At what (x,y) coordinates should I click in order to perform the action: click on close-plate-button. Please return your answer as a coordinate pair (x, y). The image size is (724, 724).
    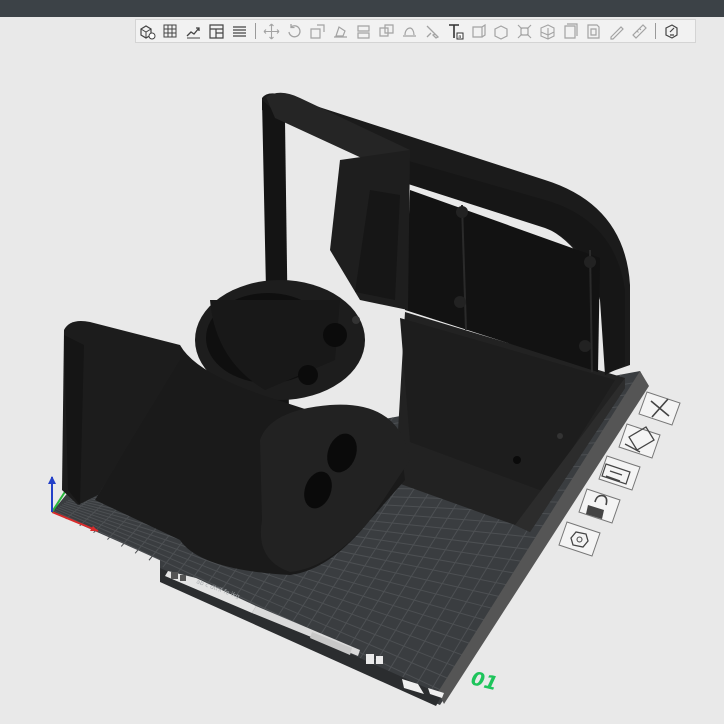
    Looking at the image, I should click on (659, 408).